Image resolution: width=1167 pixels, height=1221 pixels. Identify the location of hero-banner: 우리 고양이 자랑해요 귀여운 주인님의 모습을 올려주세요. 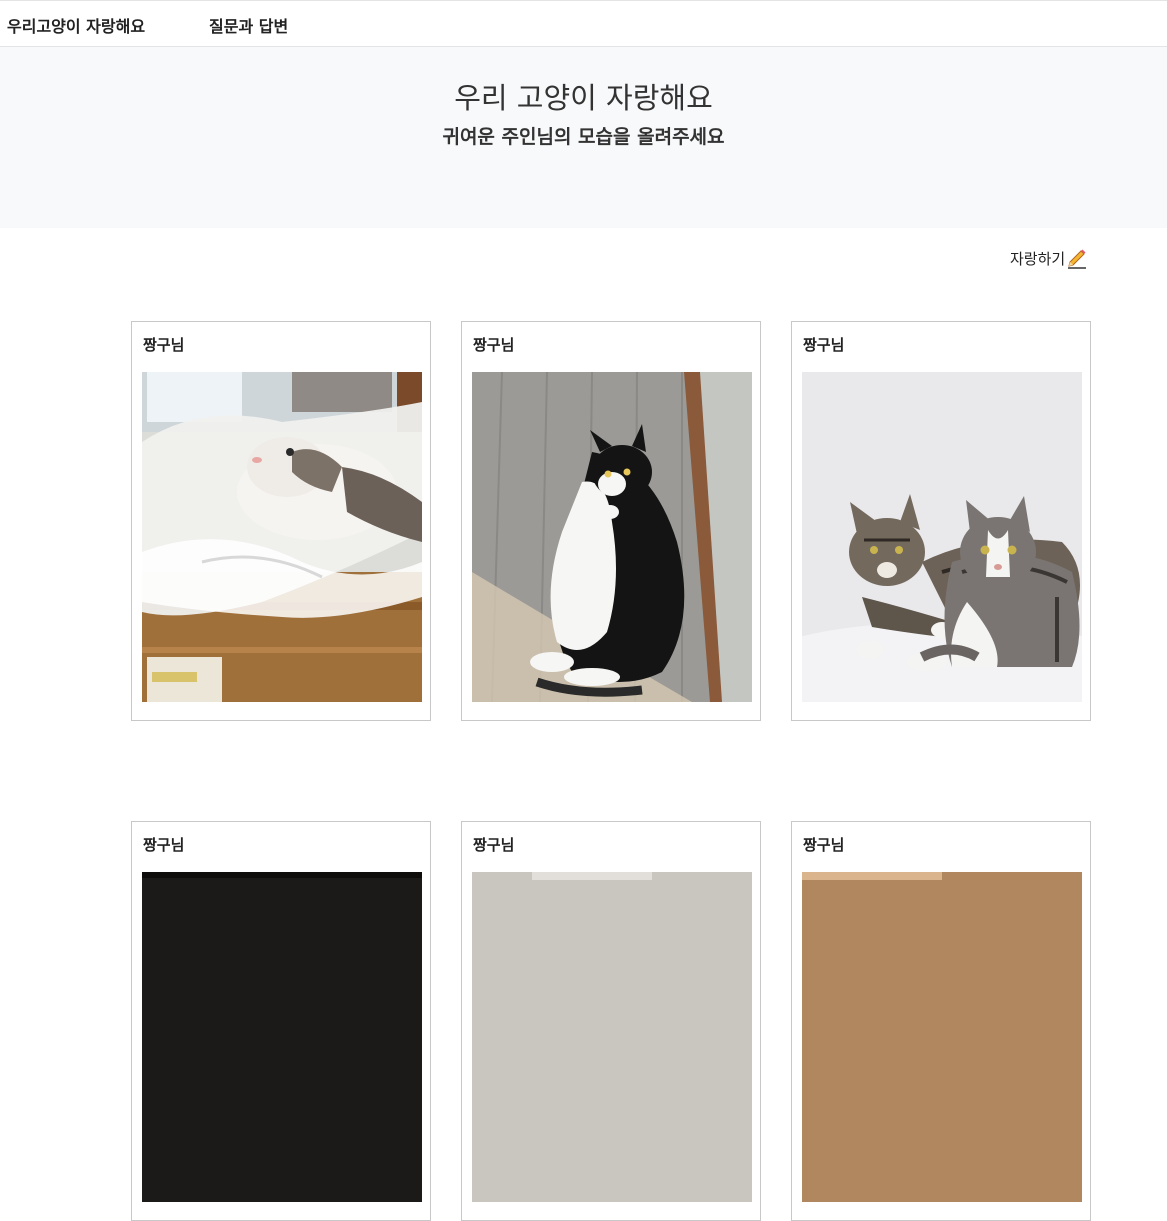
(583, 137).